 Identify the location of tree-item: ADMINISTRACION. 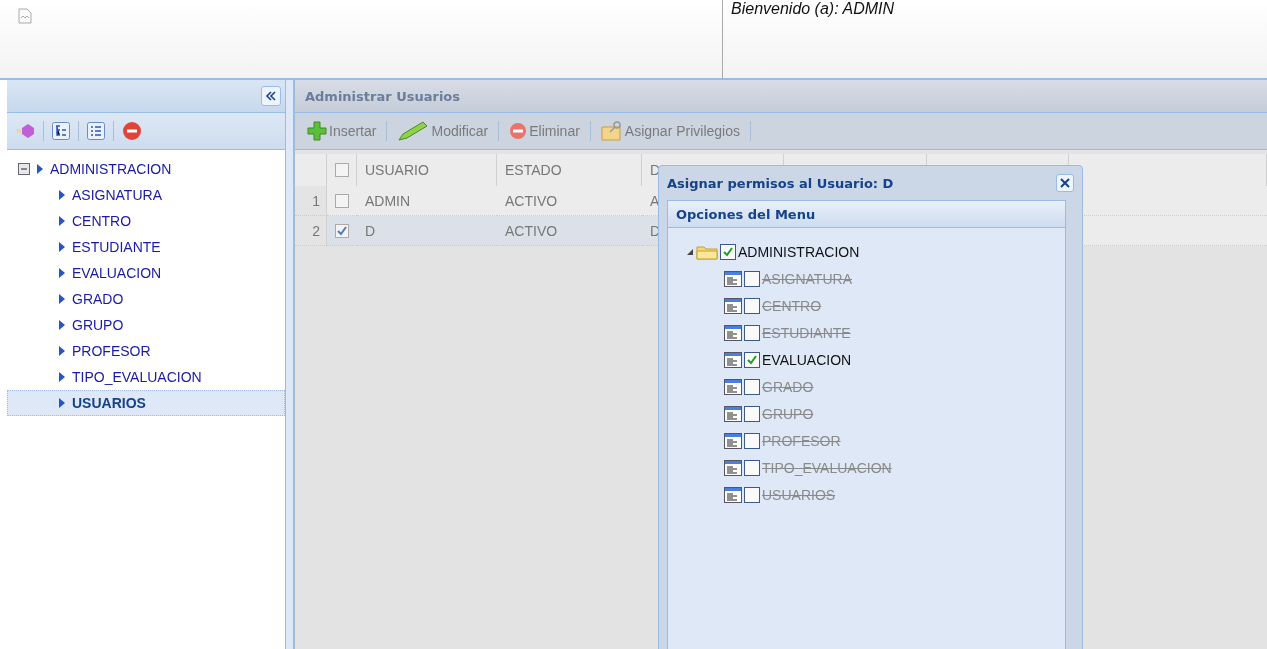
(111, 169).